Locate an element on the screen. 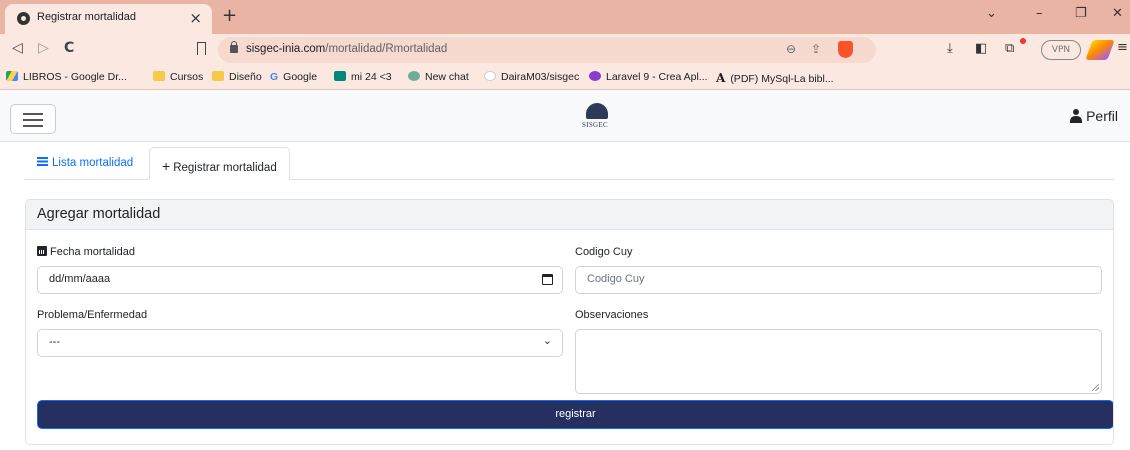  google-meet-icon is located at coordinates (340, 76).